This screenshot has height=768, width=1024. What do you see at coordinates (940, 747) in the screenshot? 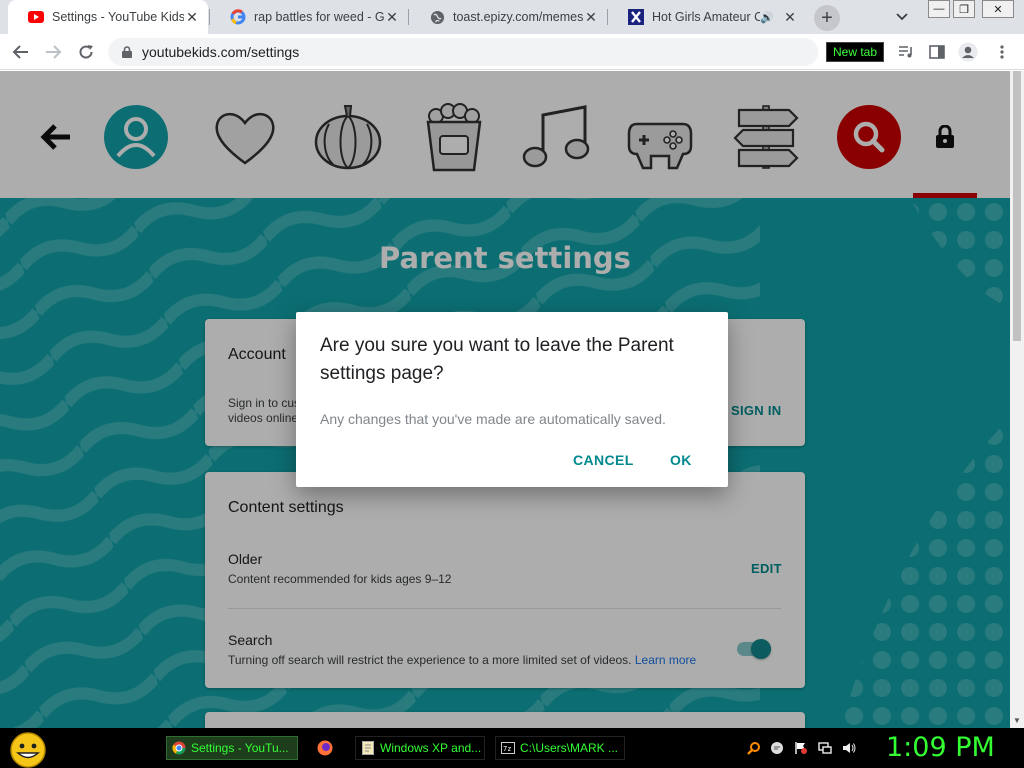
I see `system-clock: 1:09 PM` at bounding box center [940, 747].